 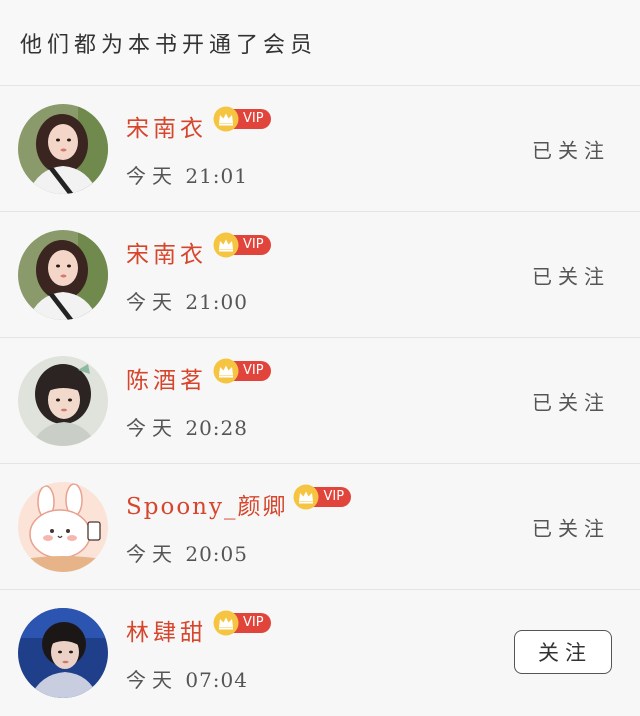 What do you see at coordinates (187, 554) in the screenshot?
I see `timestamp: 今天 20:05` at bounding box center [187, 554].